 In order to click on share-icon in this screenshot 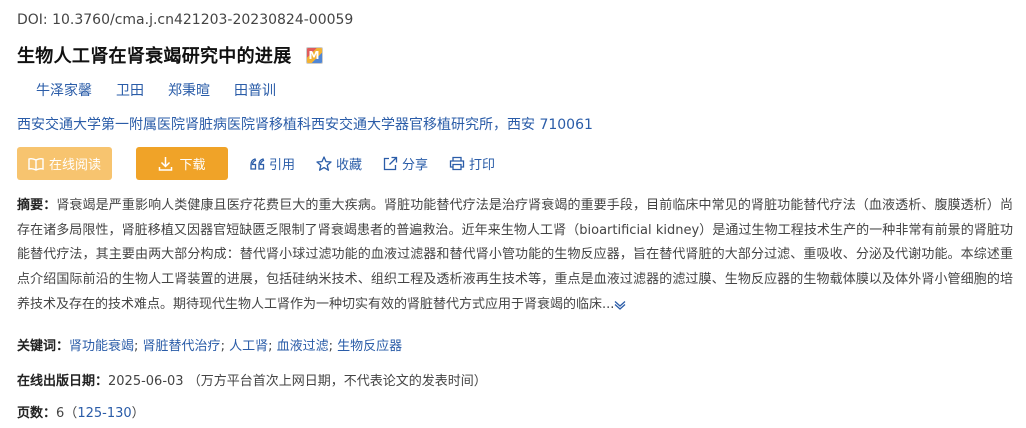, I will do `click(390, 163)`.